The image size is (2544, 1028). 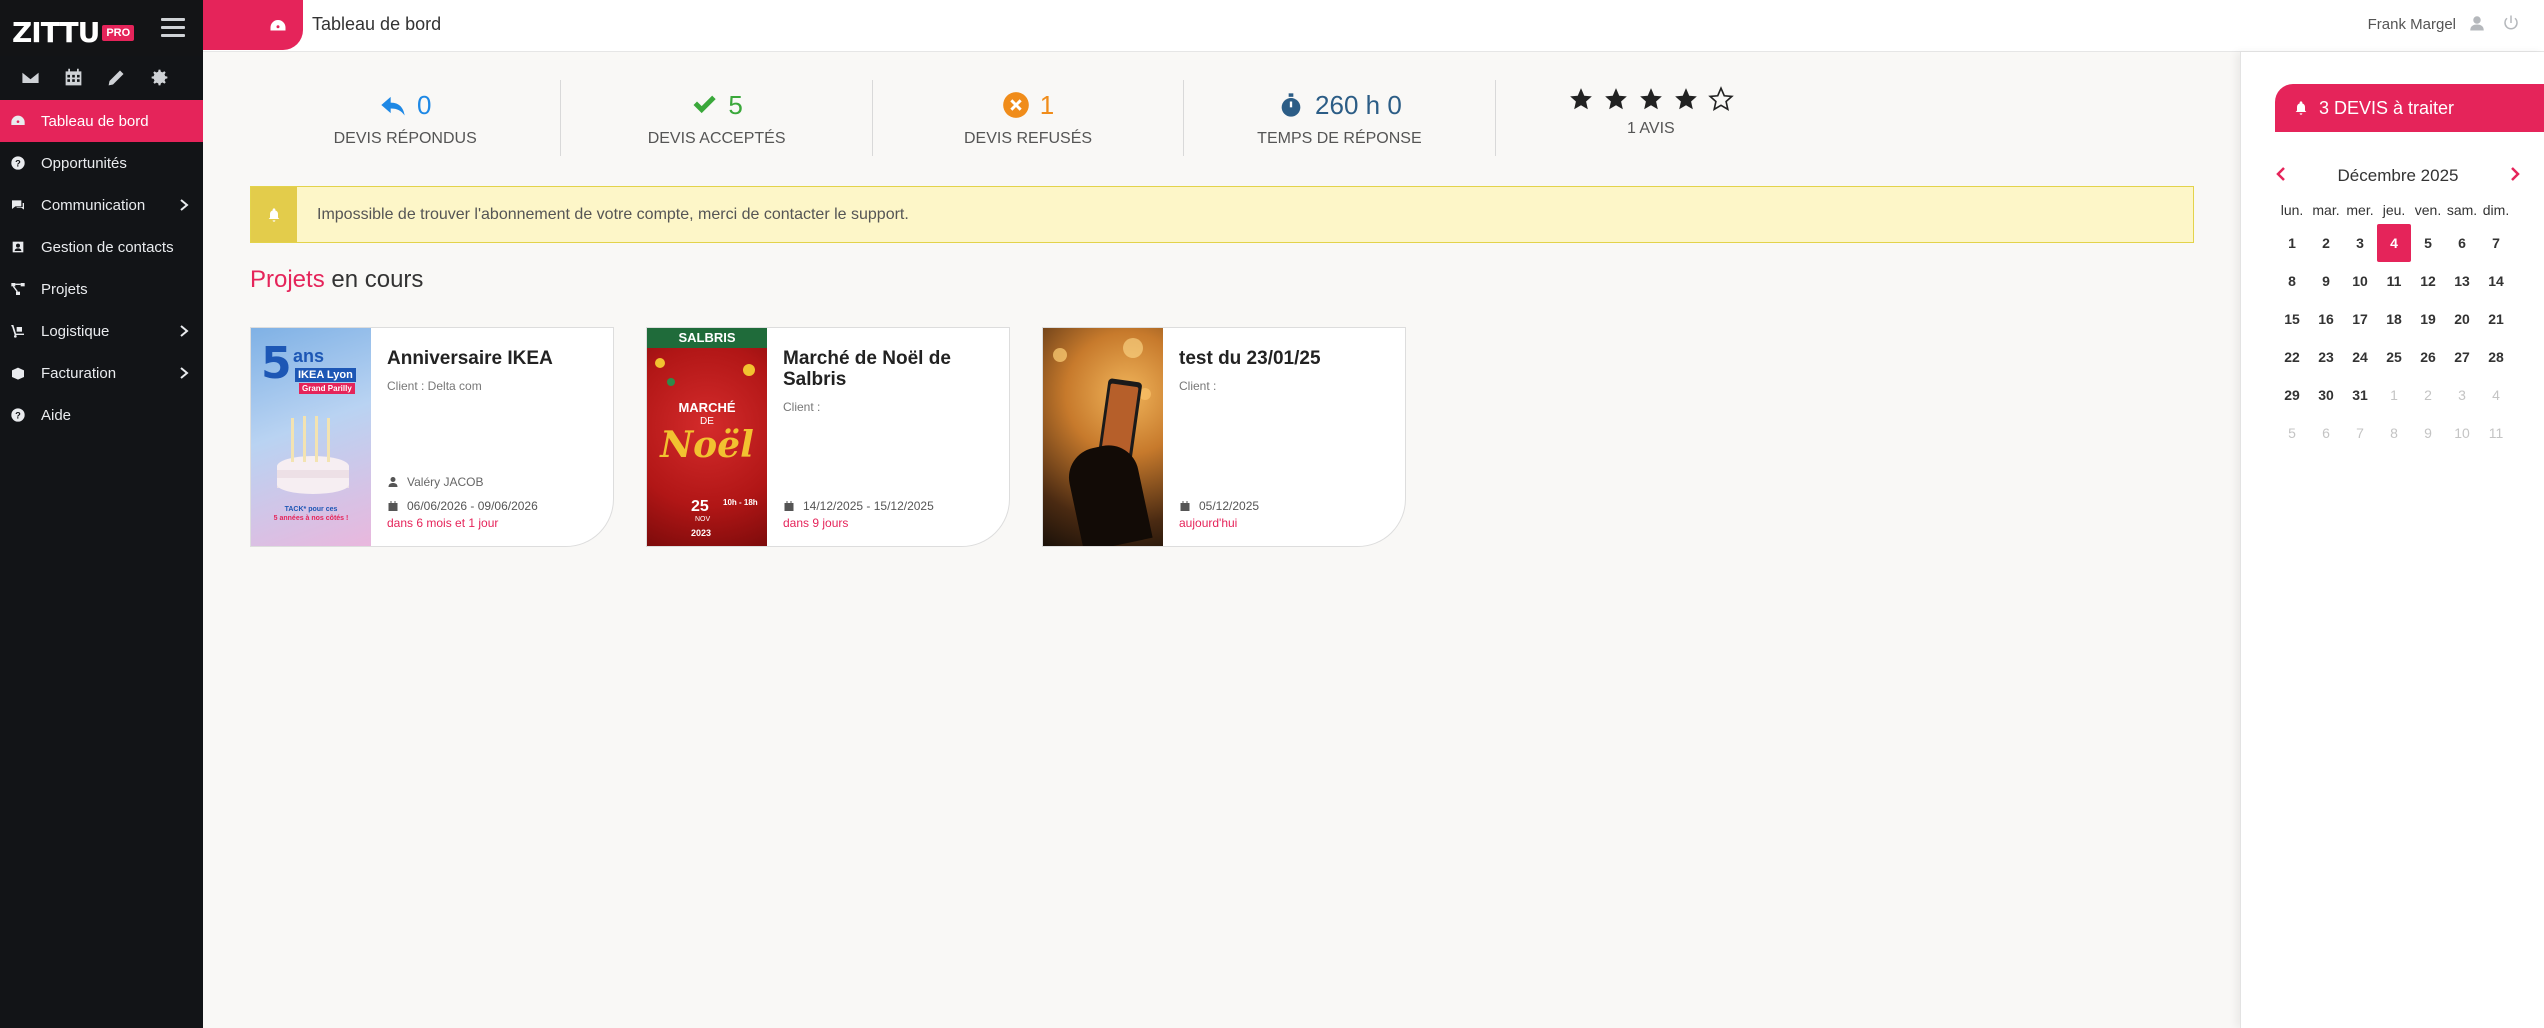 I want to click on calendar-day: 20, so click(x=2462, y=319).